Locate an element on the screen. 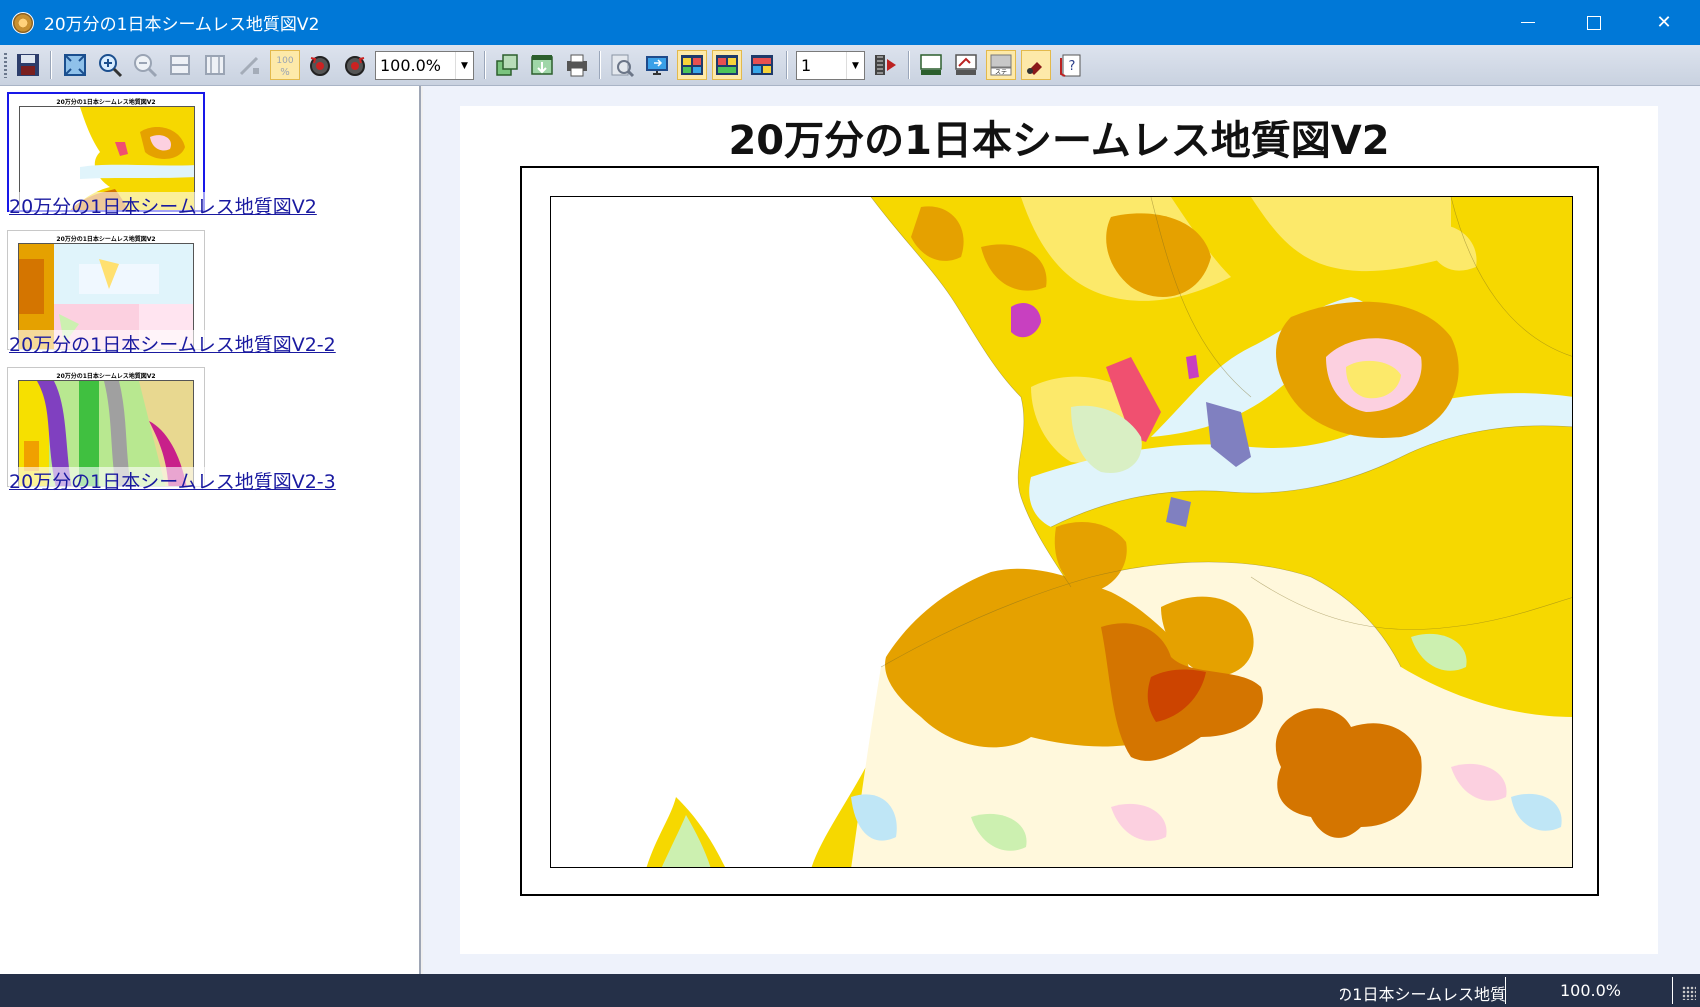 The image size is (1700, 1007). minimize-button is located at coordinates (1528, 22).